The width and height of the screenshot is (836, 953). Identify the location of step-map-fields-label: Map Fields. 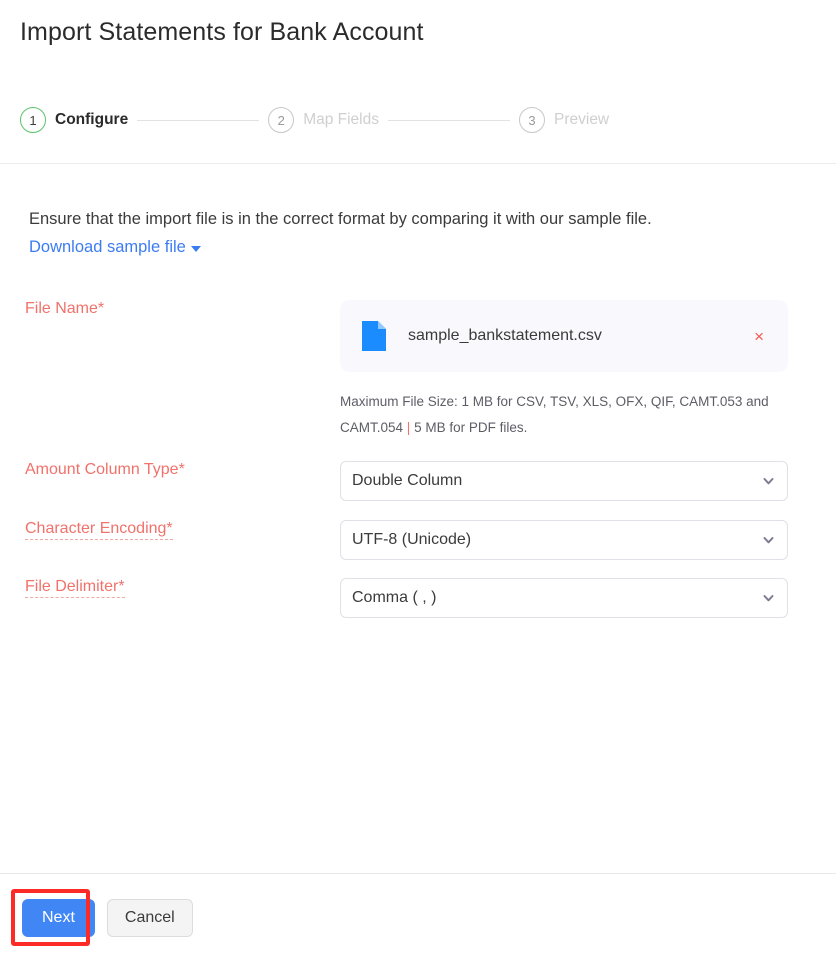
(341, 119).